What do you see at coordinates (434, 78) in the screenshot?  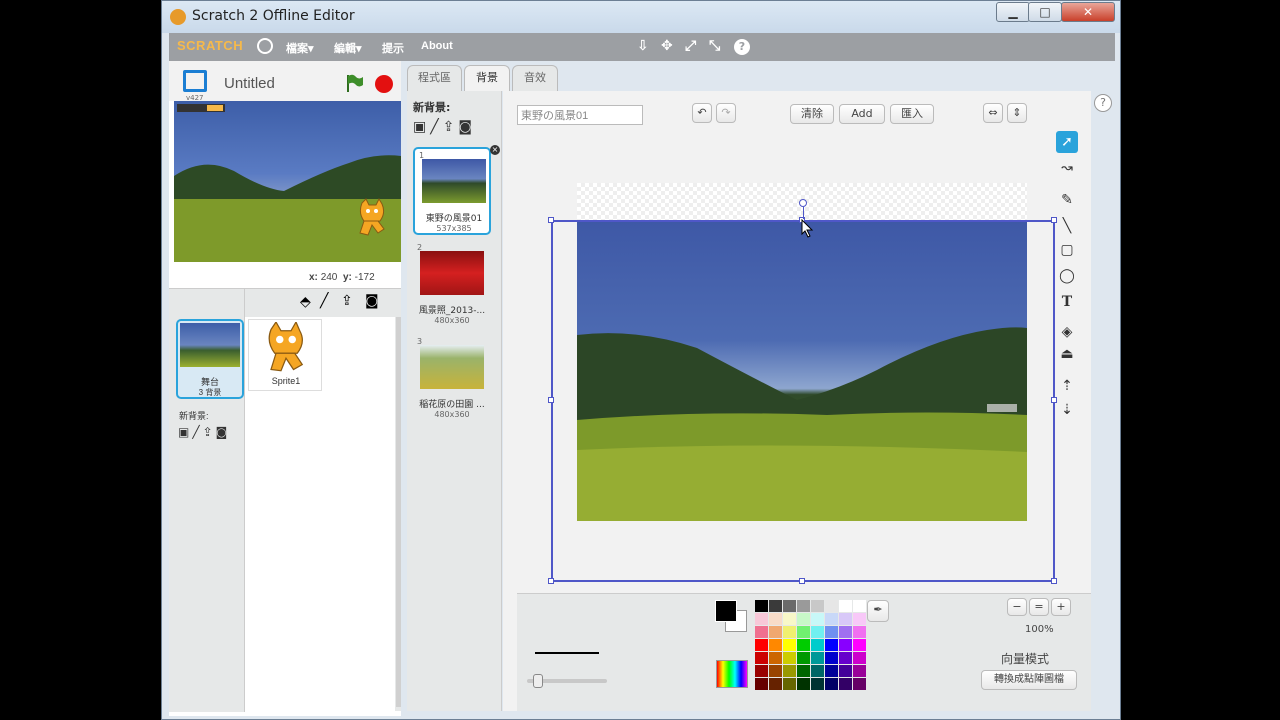 I see `tab-scripts: 程式區` at bounding box center [434, 78].